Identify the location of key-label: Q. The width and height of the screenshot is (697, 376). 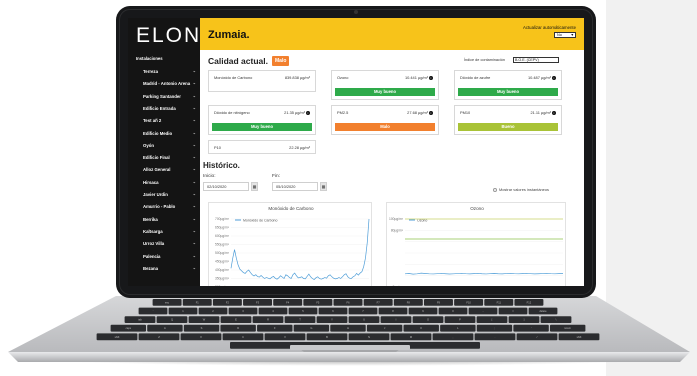
(172, 320).